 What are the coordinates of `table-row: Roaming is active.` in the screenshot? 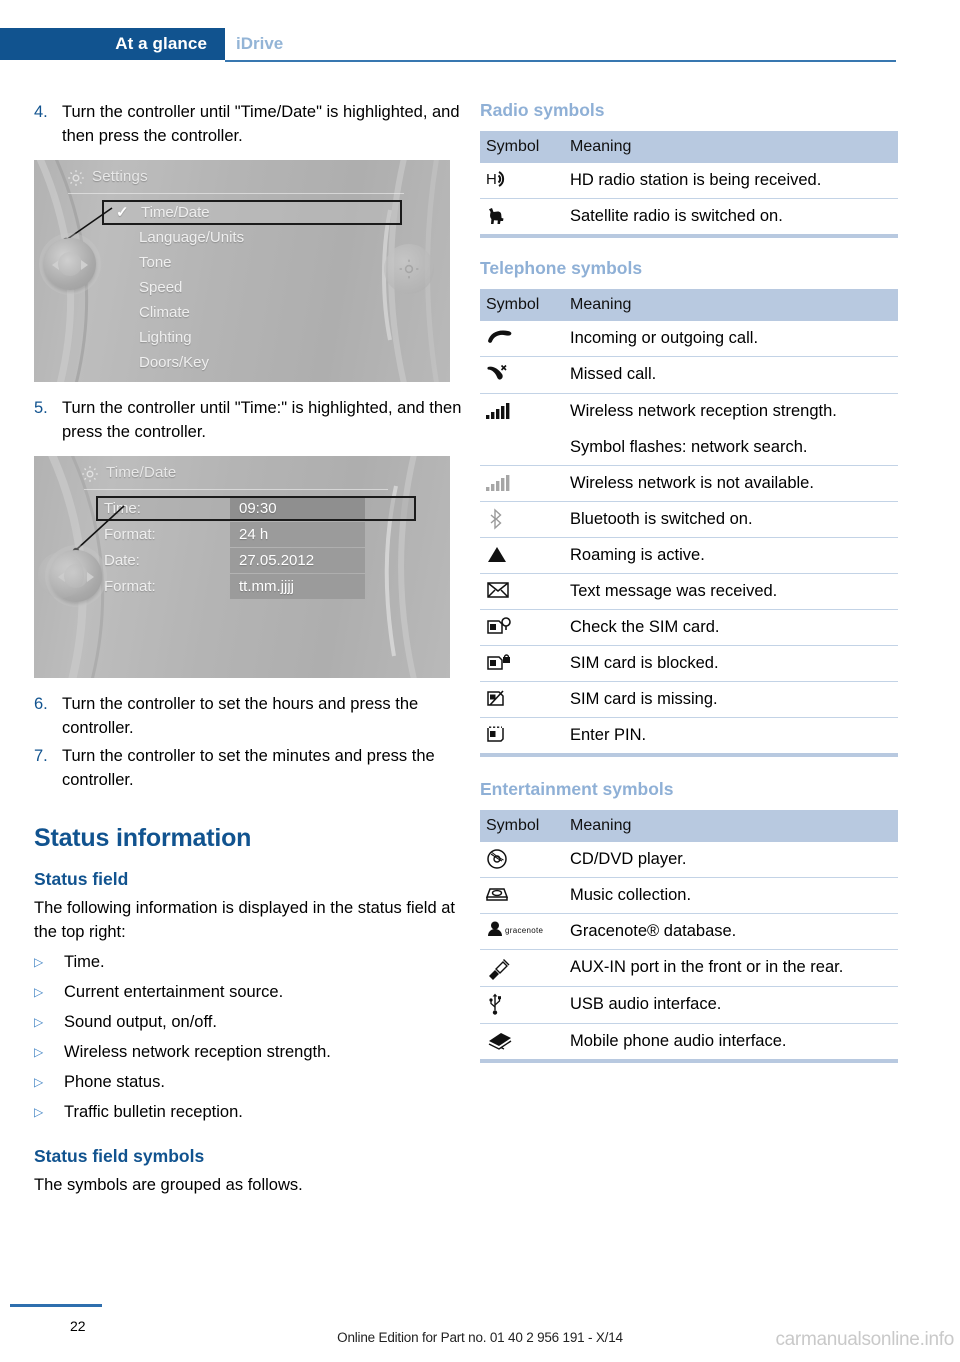 It's located at (689, 555).